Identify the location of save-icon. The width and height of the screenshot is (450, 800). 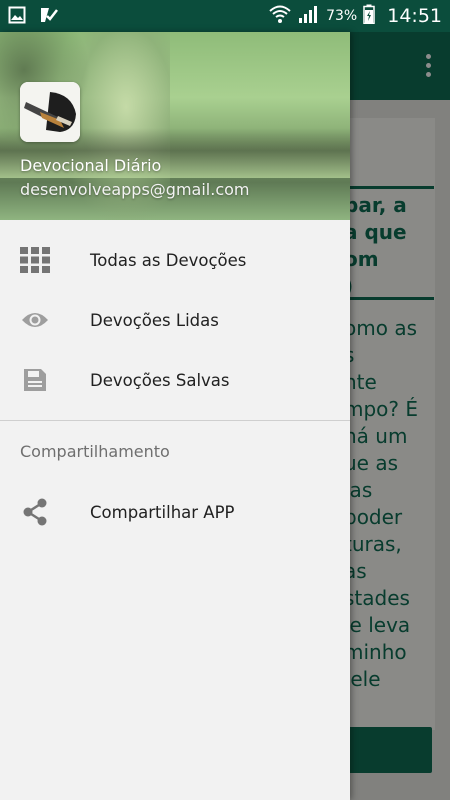
(35, 380).